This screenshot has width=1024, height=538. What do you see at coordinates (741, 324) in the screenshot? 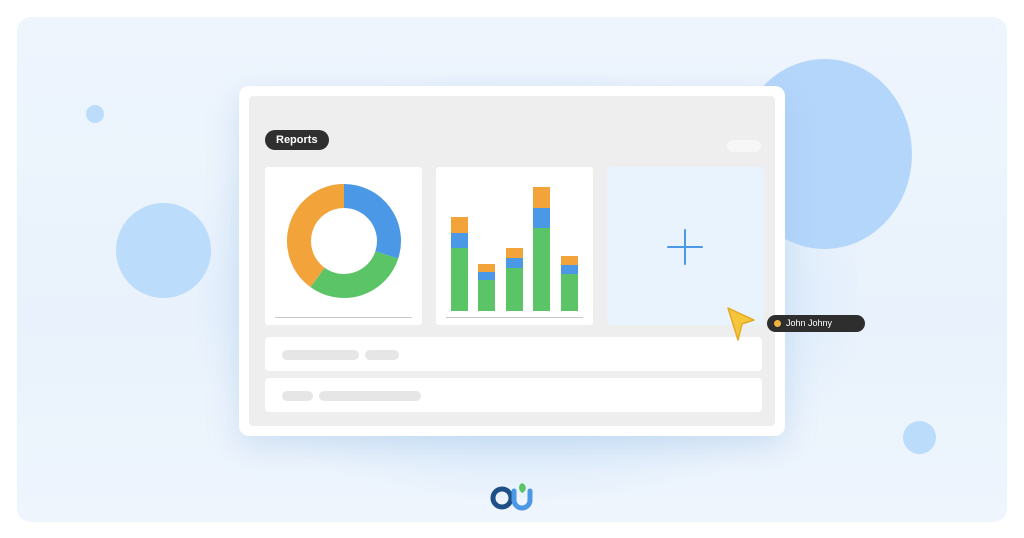
I see `cursor-arrow-icon` at bounding box center [741, 324].